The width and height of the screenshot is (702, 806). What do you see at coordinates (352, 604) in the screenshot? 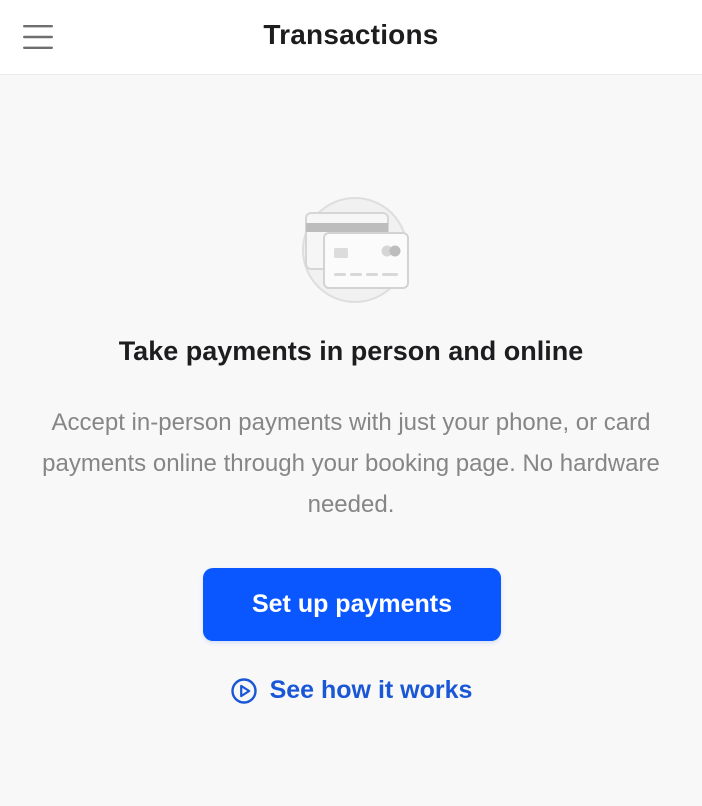
I see `set-up-payments-button: Set up payments` at bounding box center [352, 604].